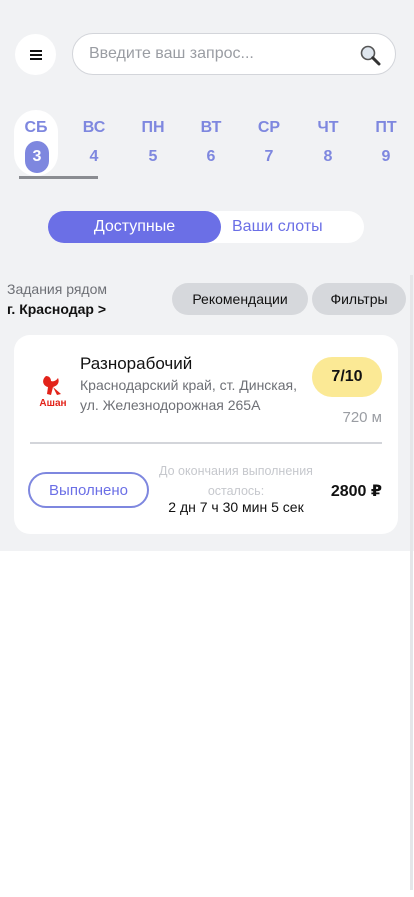  I want to click on day-number: 6, so click(211, 156).